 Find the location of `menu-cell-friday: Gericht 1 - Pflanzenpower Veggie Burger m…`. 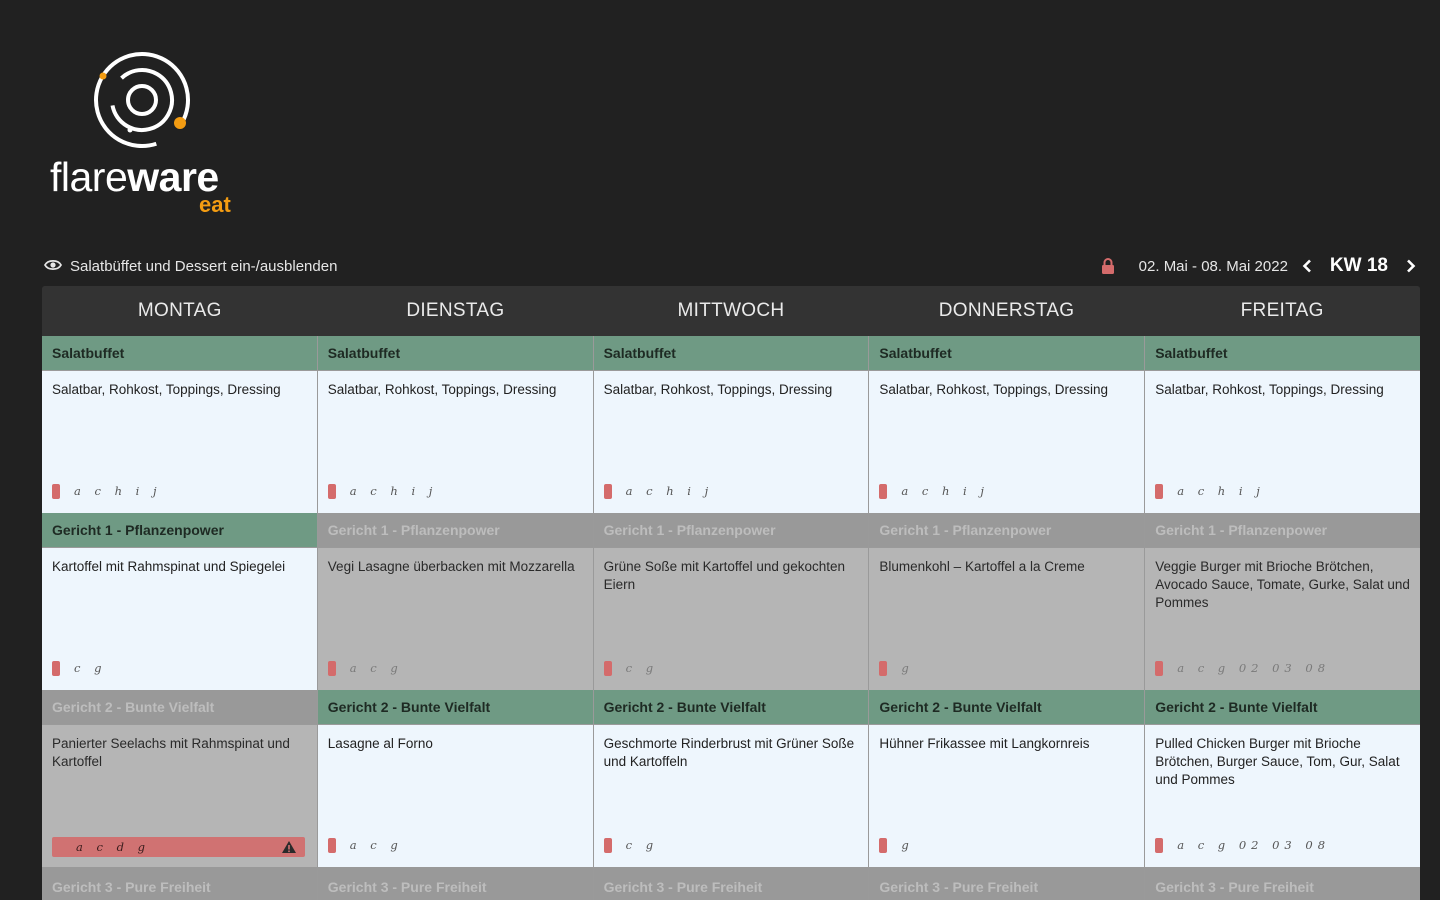

menu-cell-friday: Gericht 1 - Pflanzenpower Veggie Burger m… is located at coordinates (1282, 601).